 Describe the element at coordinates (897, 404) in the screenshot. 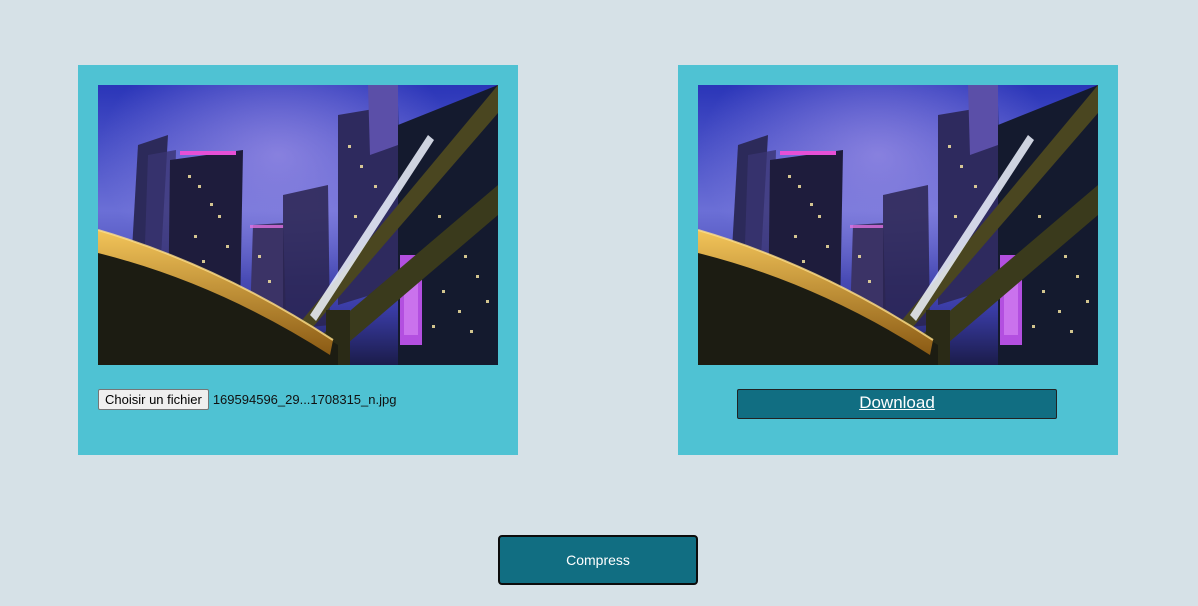

I see `download-button: Download` at that location.